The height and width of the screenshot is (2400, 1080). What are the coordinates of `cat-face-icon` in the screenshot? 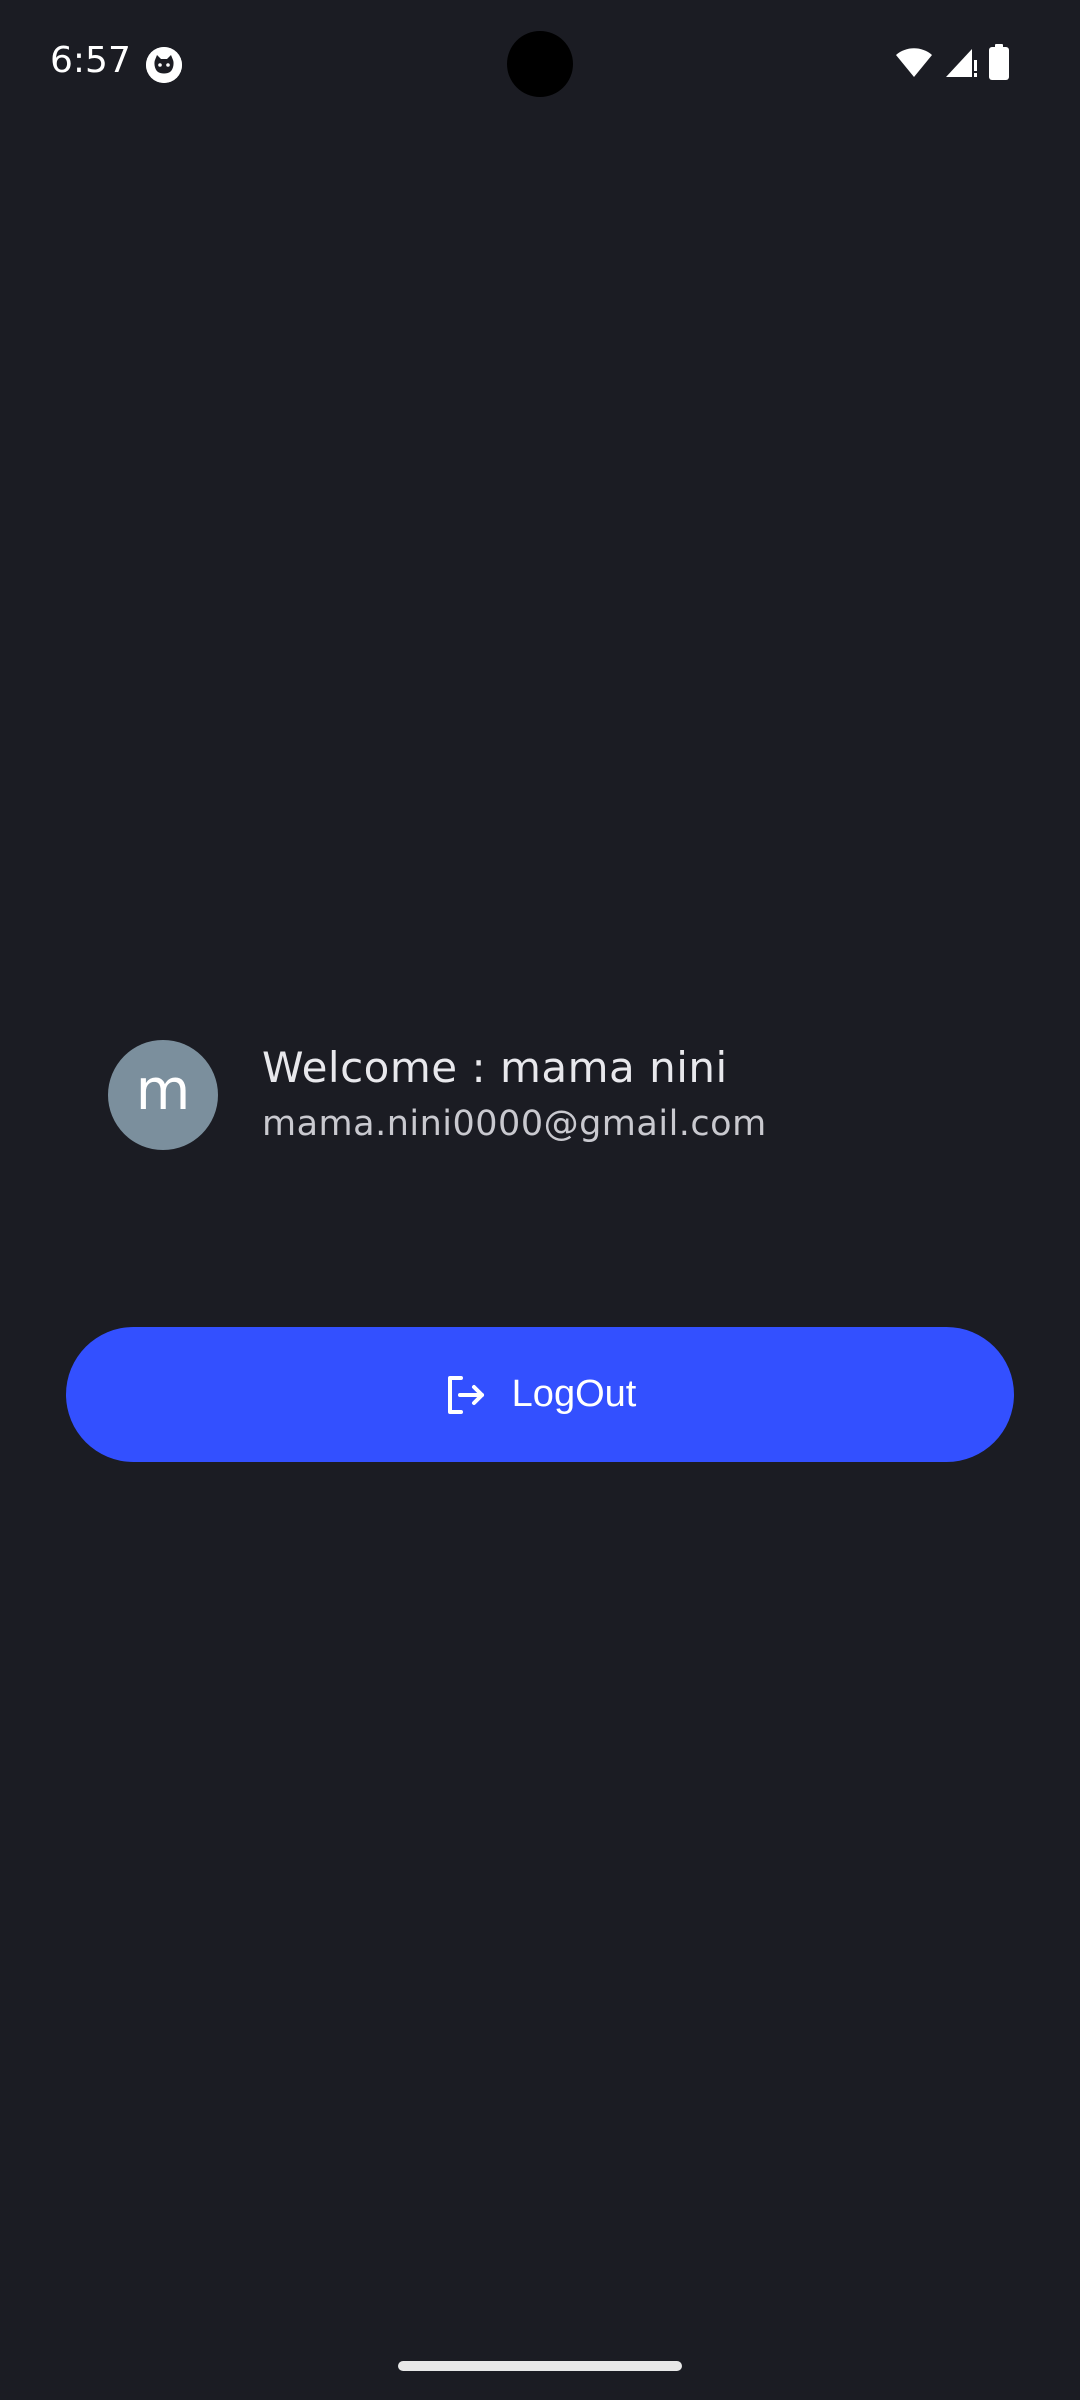 It's located at (164, 65).